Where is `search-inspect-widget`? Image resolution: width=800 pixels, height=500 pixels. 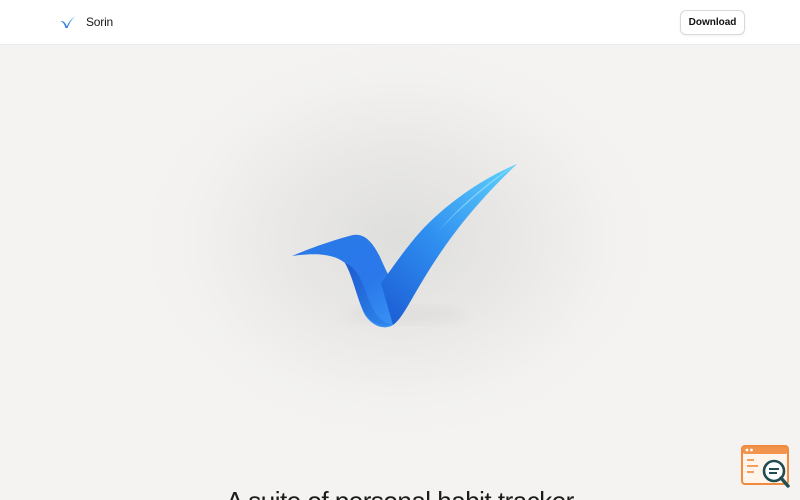
search-inspect-widget is located at coordinates (766, 467).